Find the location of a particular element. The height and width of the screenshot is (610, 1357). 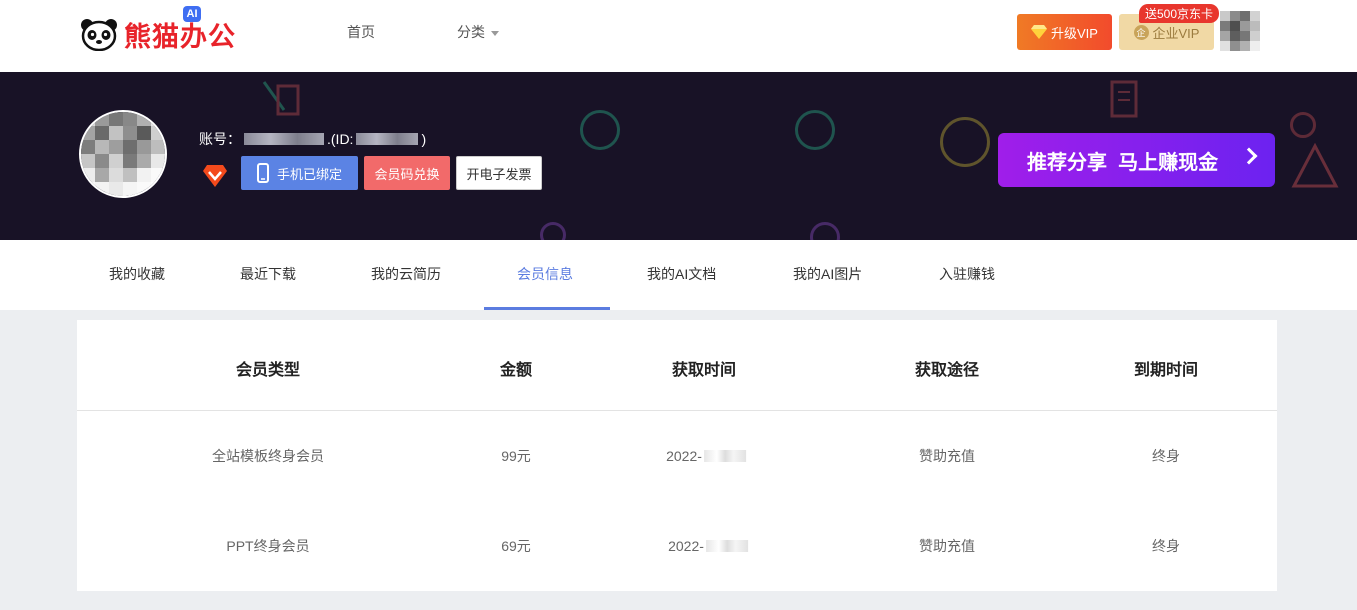

panda-logo-icon is located at coordinates (99, 35).